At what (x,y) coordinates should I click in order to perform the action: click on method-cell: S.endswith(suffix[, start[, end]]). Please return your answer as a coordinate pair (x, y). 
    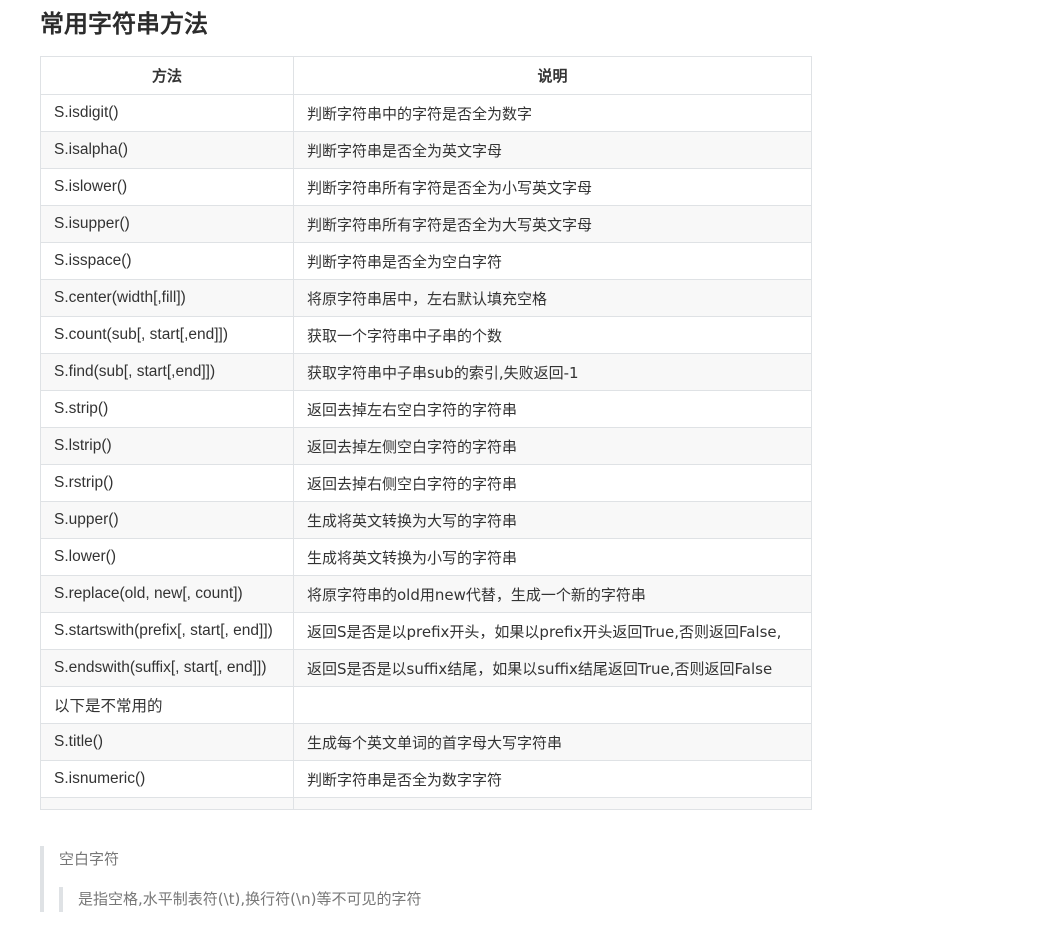
    Looking at the image, I should click on (167, 668).